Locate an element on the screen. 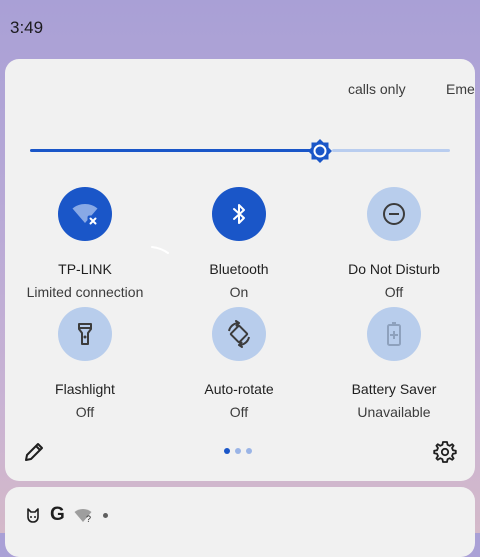  tile-bluetooth: Bluetooth On is located at coordinates (239, 243).